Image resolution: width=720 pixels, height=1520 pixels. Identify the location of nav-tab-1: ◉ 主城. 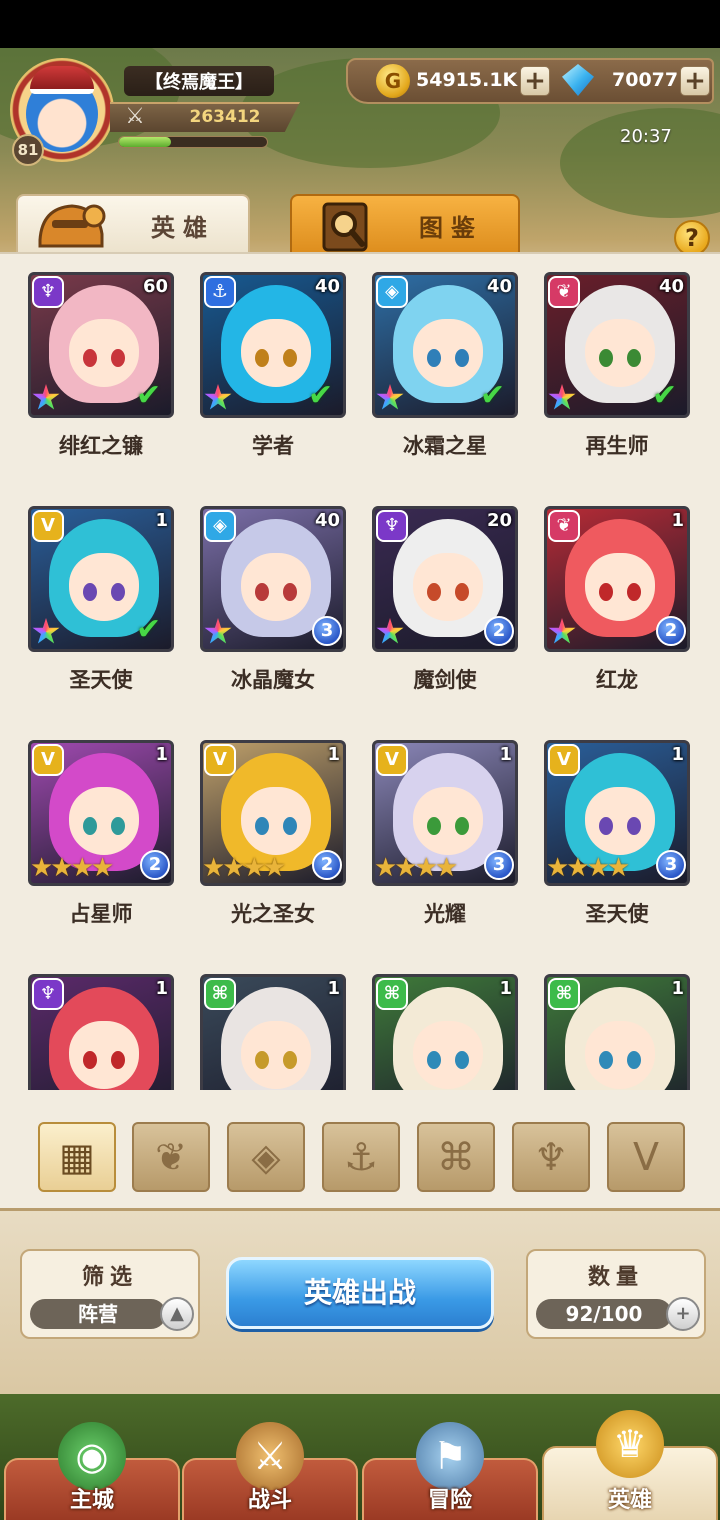
(92, 1471).